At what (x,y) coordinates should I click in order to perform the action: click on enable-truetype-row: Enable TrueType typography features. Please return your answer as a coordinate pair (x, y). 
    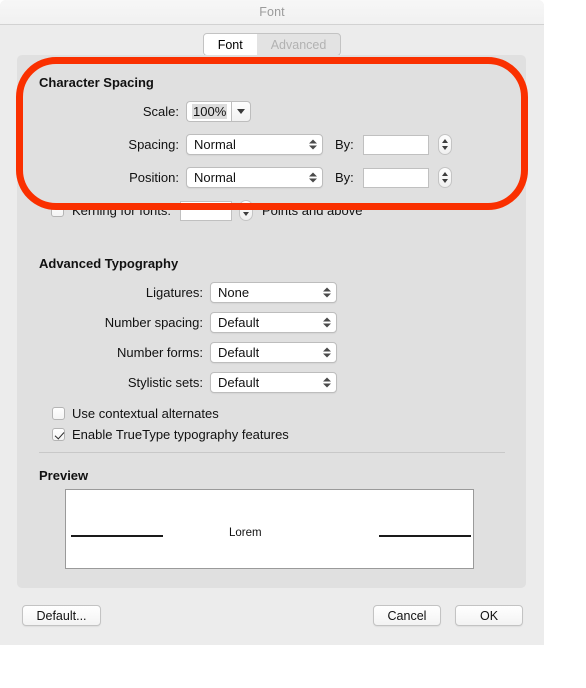
    Looking at the image, I should click on (170, 434).